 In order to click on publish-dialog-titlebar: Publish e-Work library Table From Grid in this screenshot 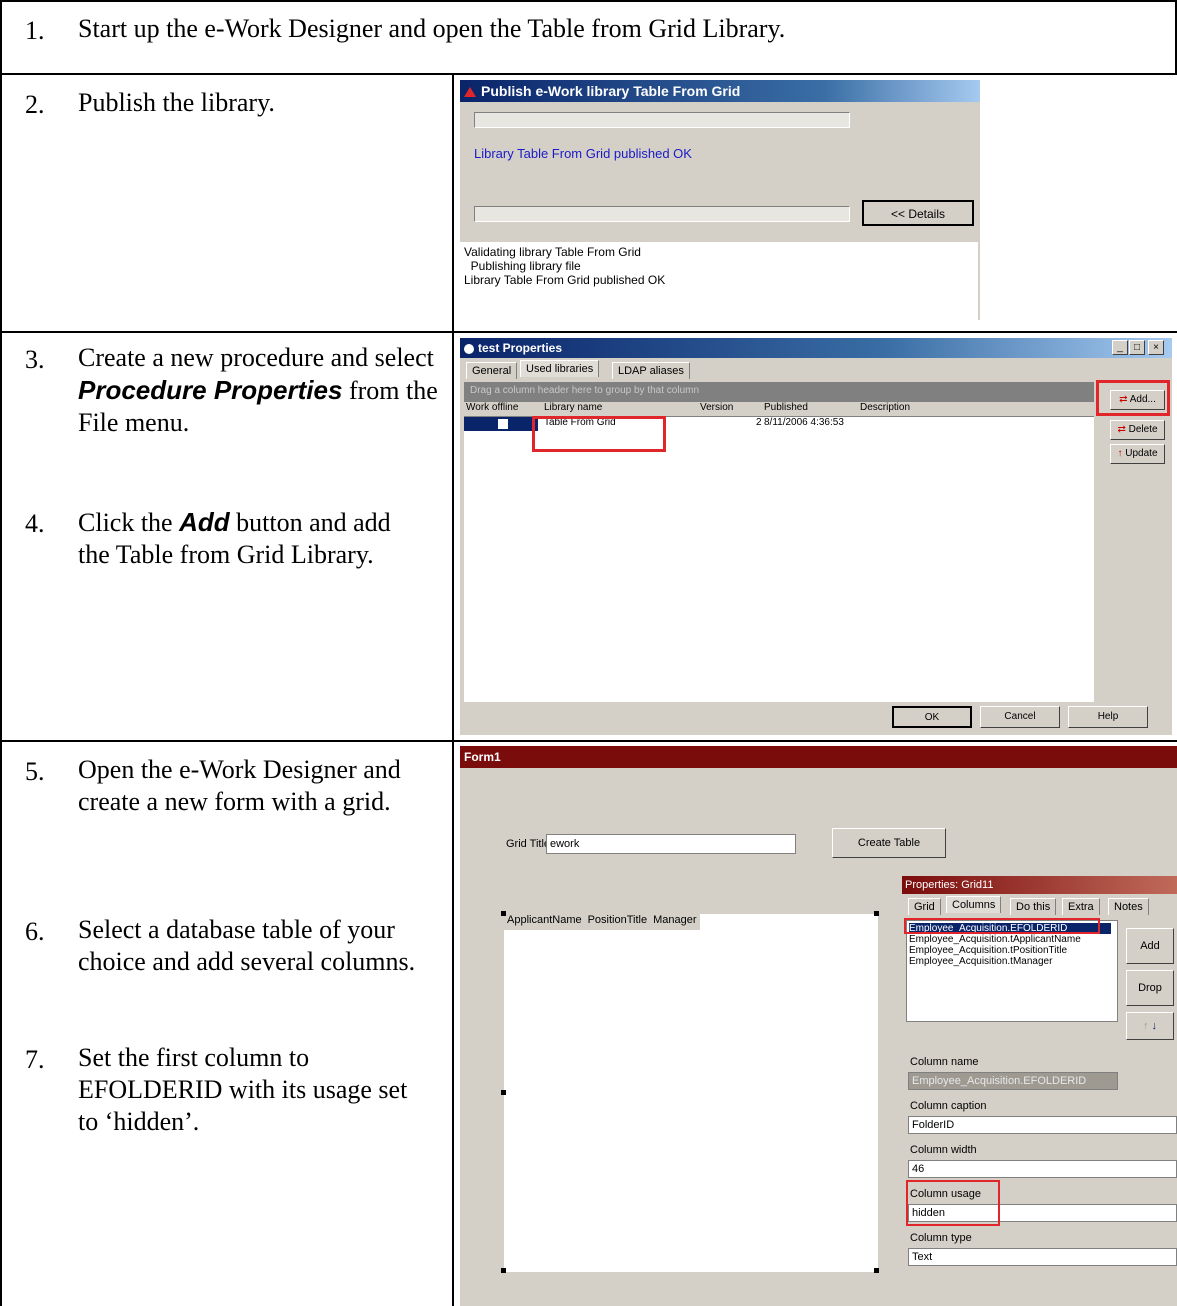, I will do `click(720, 91)`.